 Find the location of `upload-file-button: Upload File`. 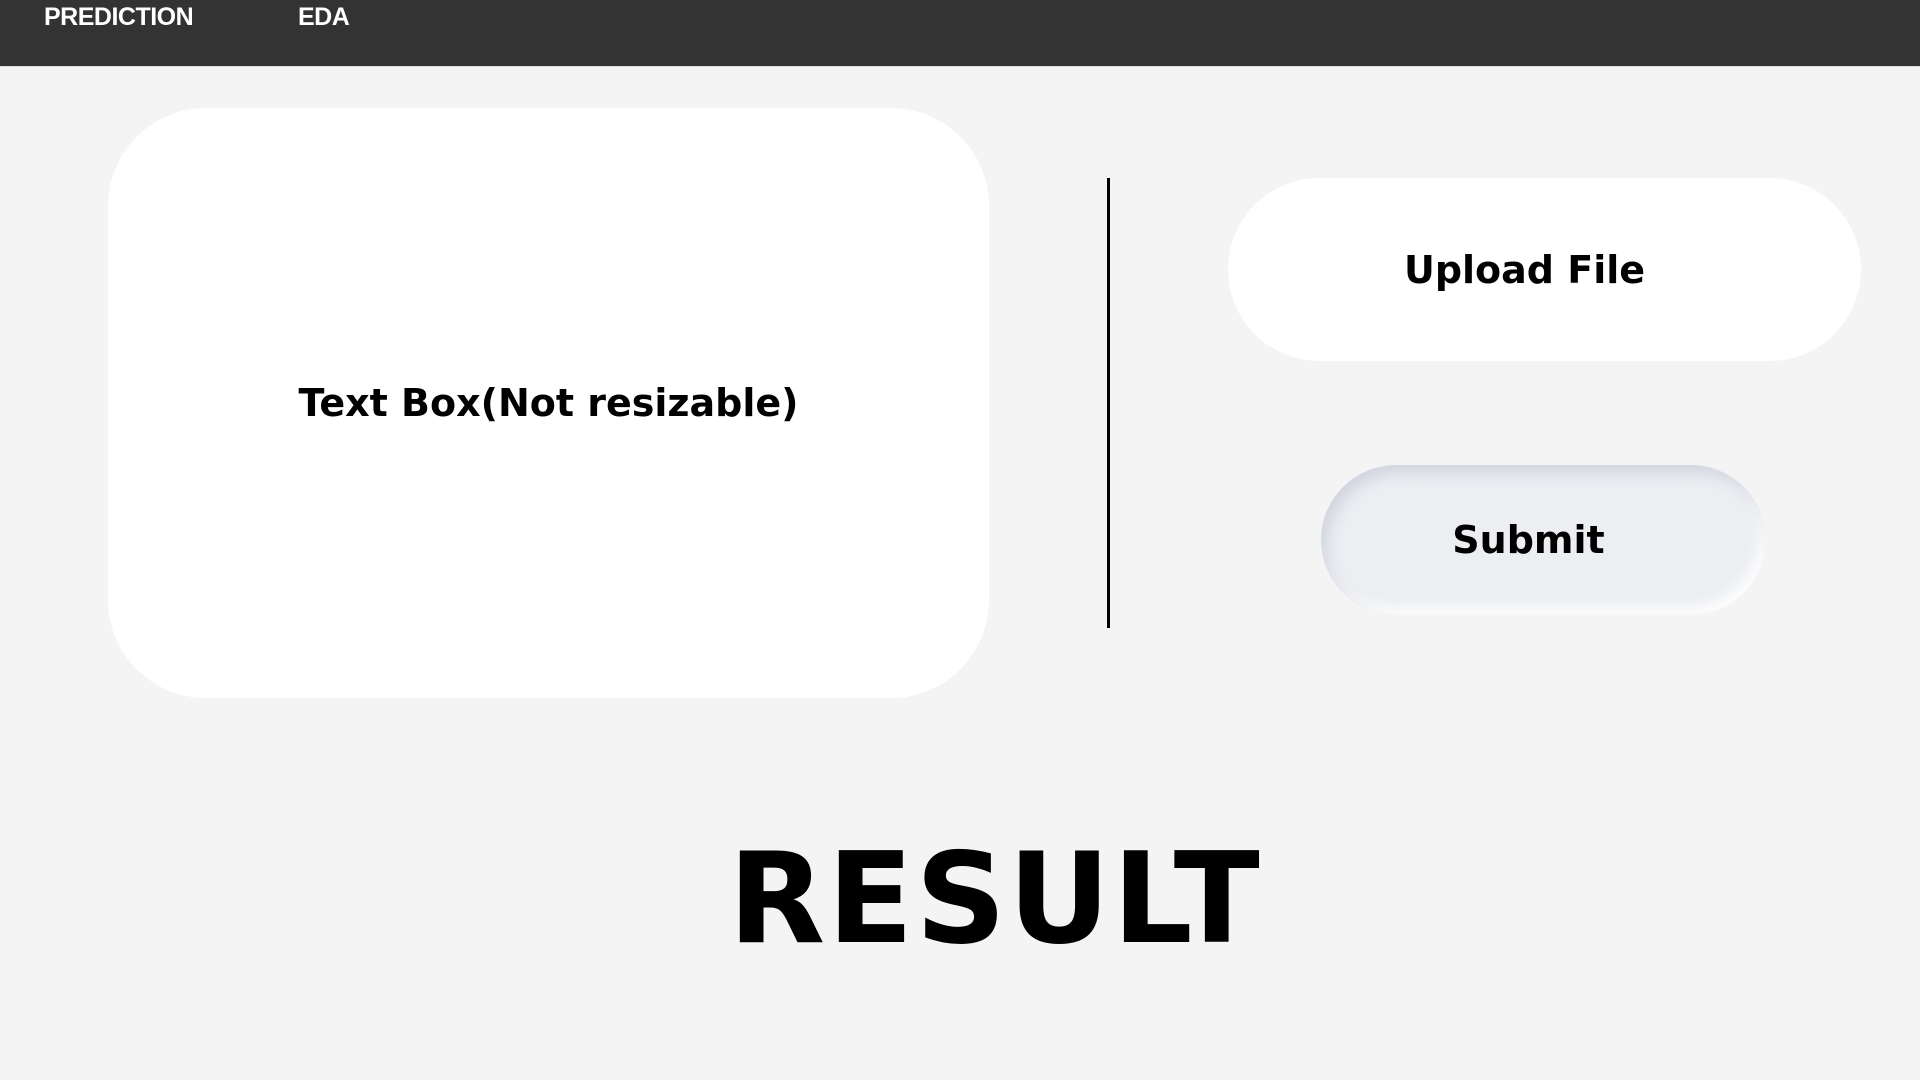

upload-file-button: Upload File is located at coordinates (1544, 269).